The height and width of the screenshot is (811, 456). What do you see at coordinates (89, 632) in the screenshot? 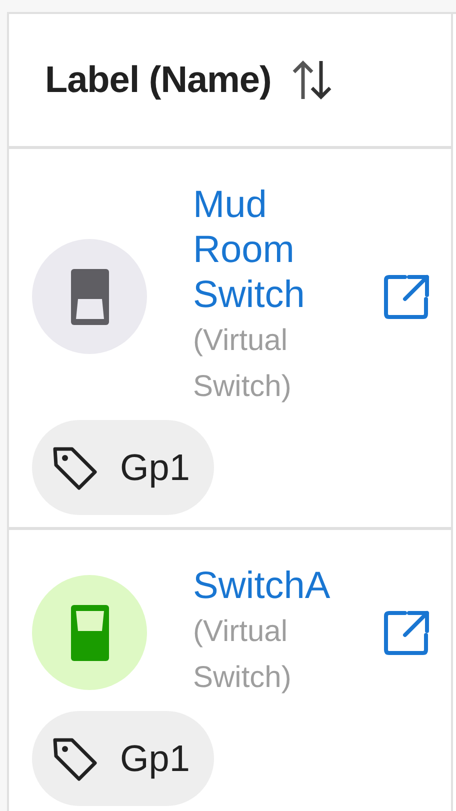
I see `switch-on-icon` at bounding box center [89, 632].